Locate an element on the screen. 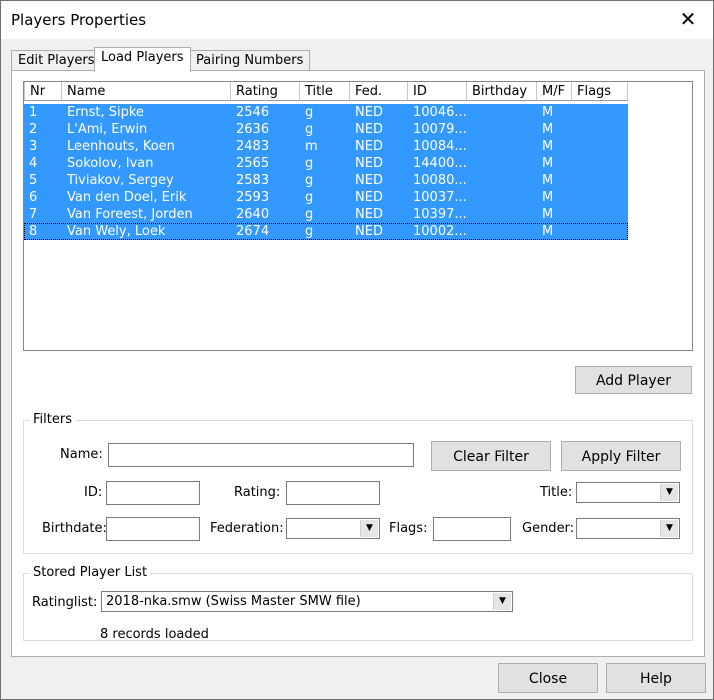  ratinglist-select: 2018-nka.smw (Swiss Master SMW file) ▼ is located at coordinates (307, 601).